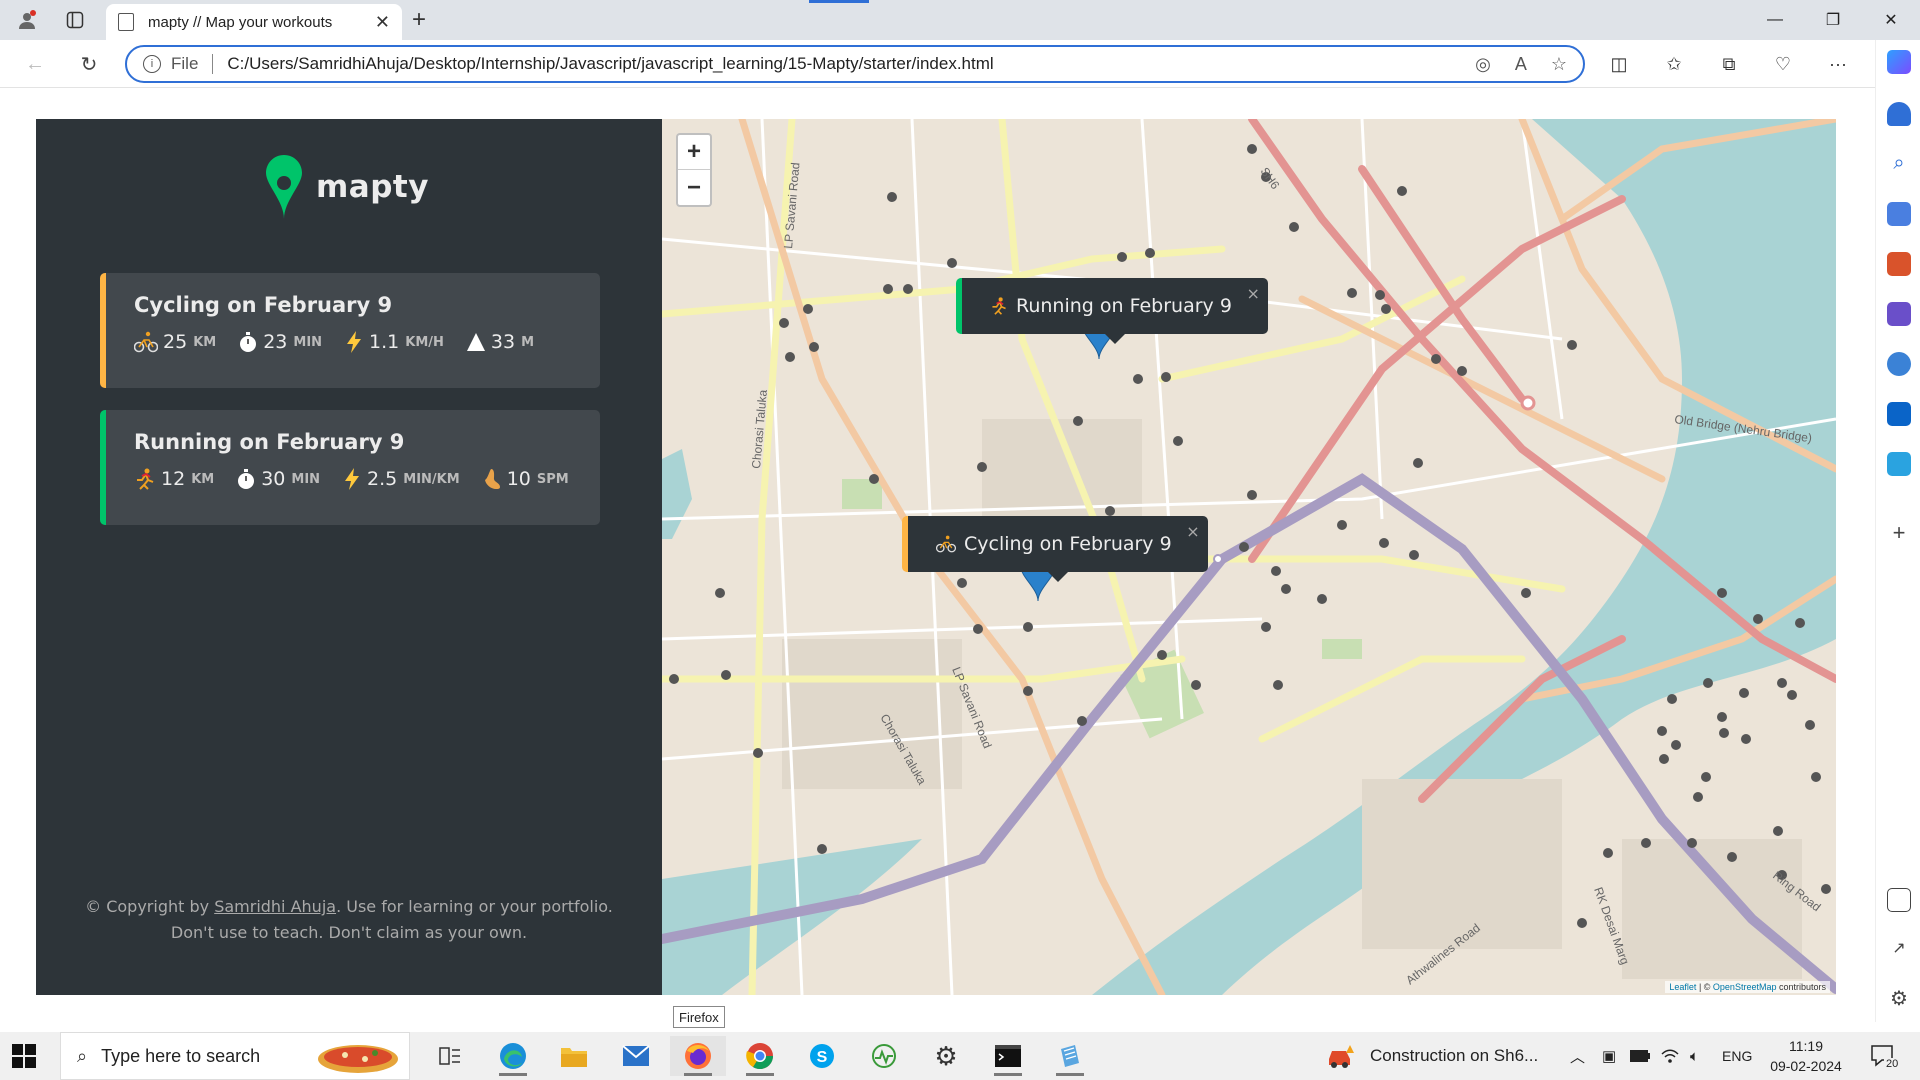  I want to click on distance-detail: 12 KM, so click(174, 479).